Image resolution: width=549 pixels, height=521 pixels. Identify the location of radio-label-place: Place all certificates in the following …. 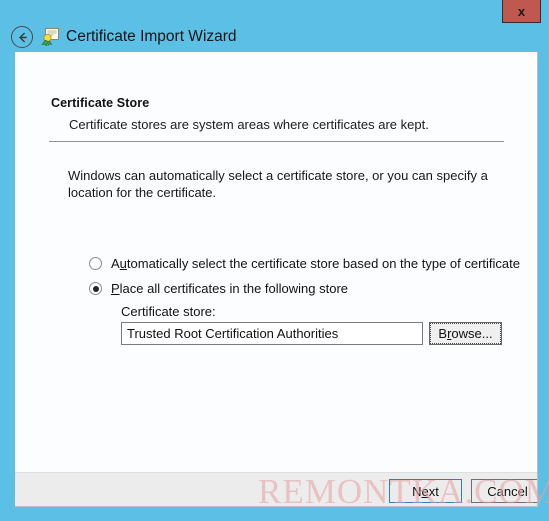
(229, 288).